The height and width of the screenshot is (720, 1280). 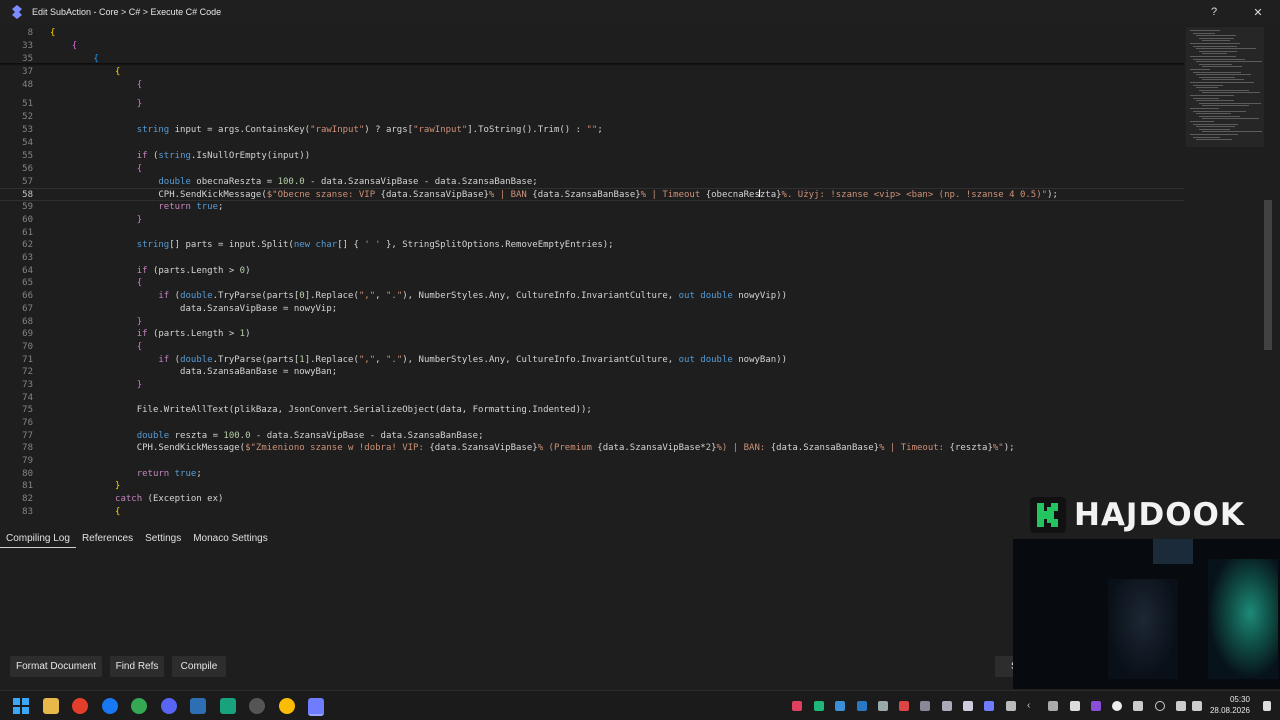 I want to click on code-line: 63, so click(x=592, y=258).